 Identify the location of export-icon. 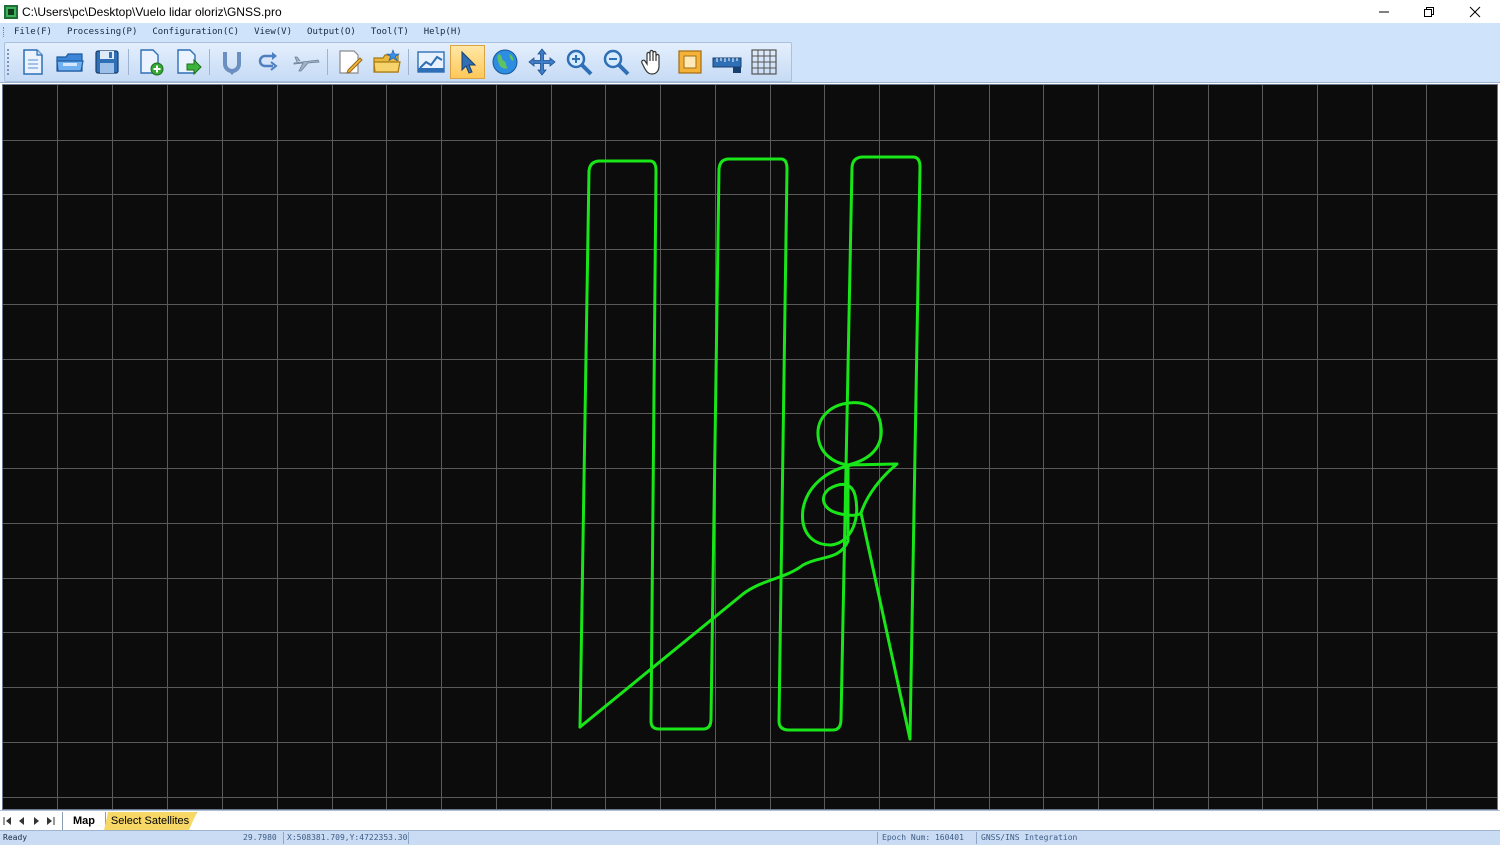
(189, 62).